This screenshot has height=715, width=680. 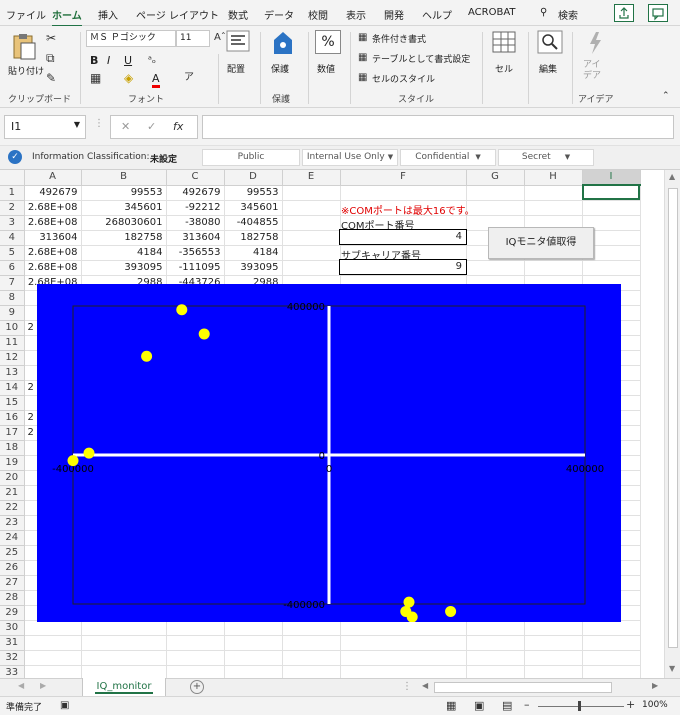 What do you see at coordinates (655, 685) in the screenshot?
I see `scroll-right-icon: ▶` at bounding box center [655, 685].